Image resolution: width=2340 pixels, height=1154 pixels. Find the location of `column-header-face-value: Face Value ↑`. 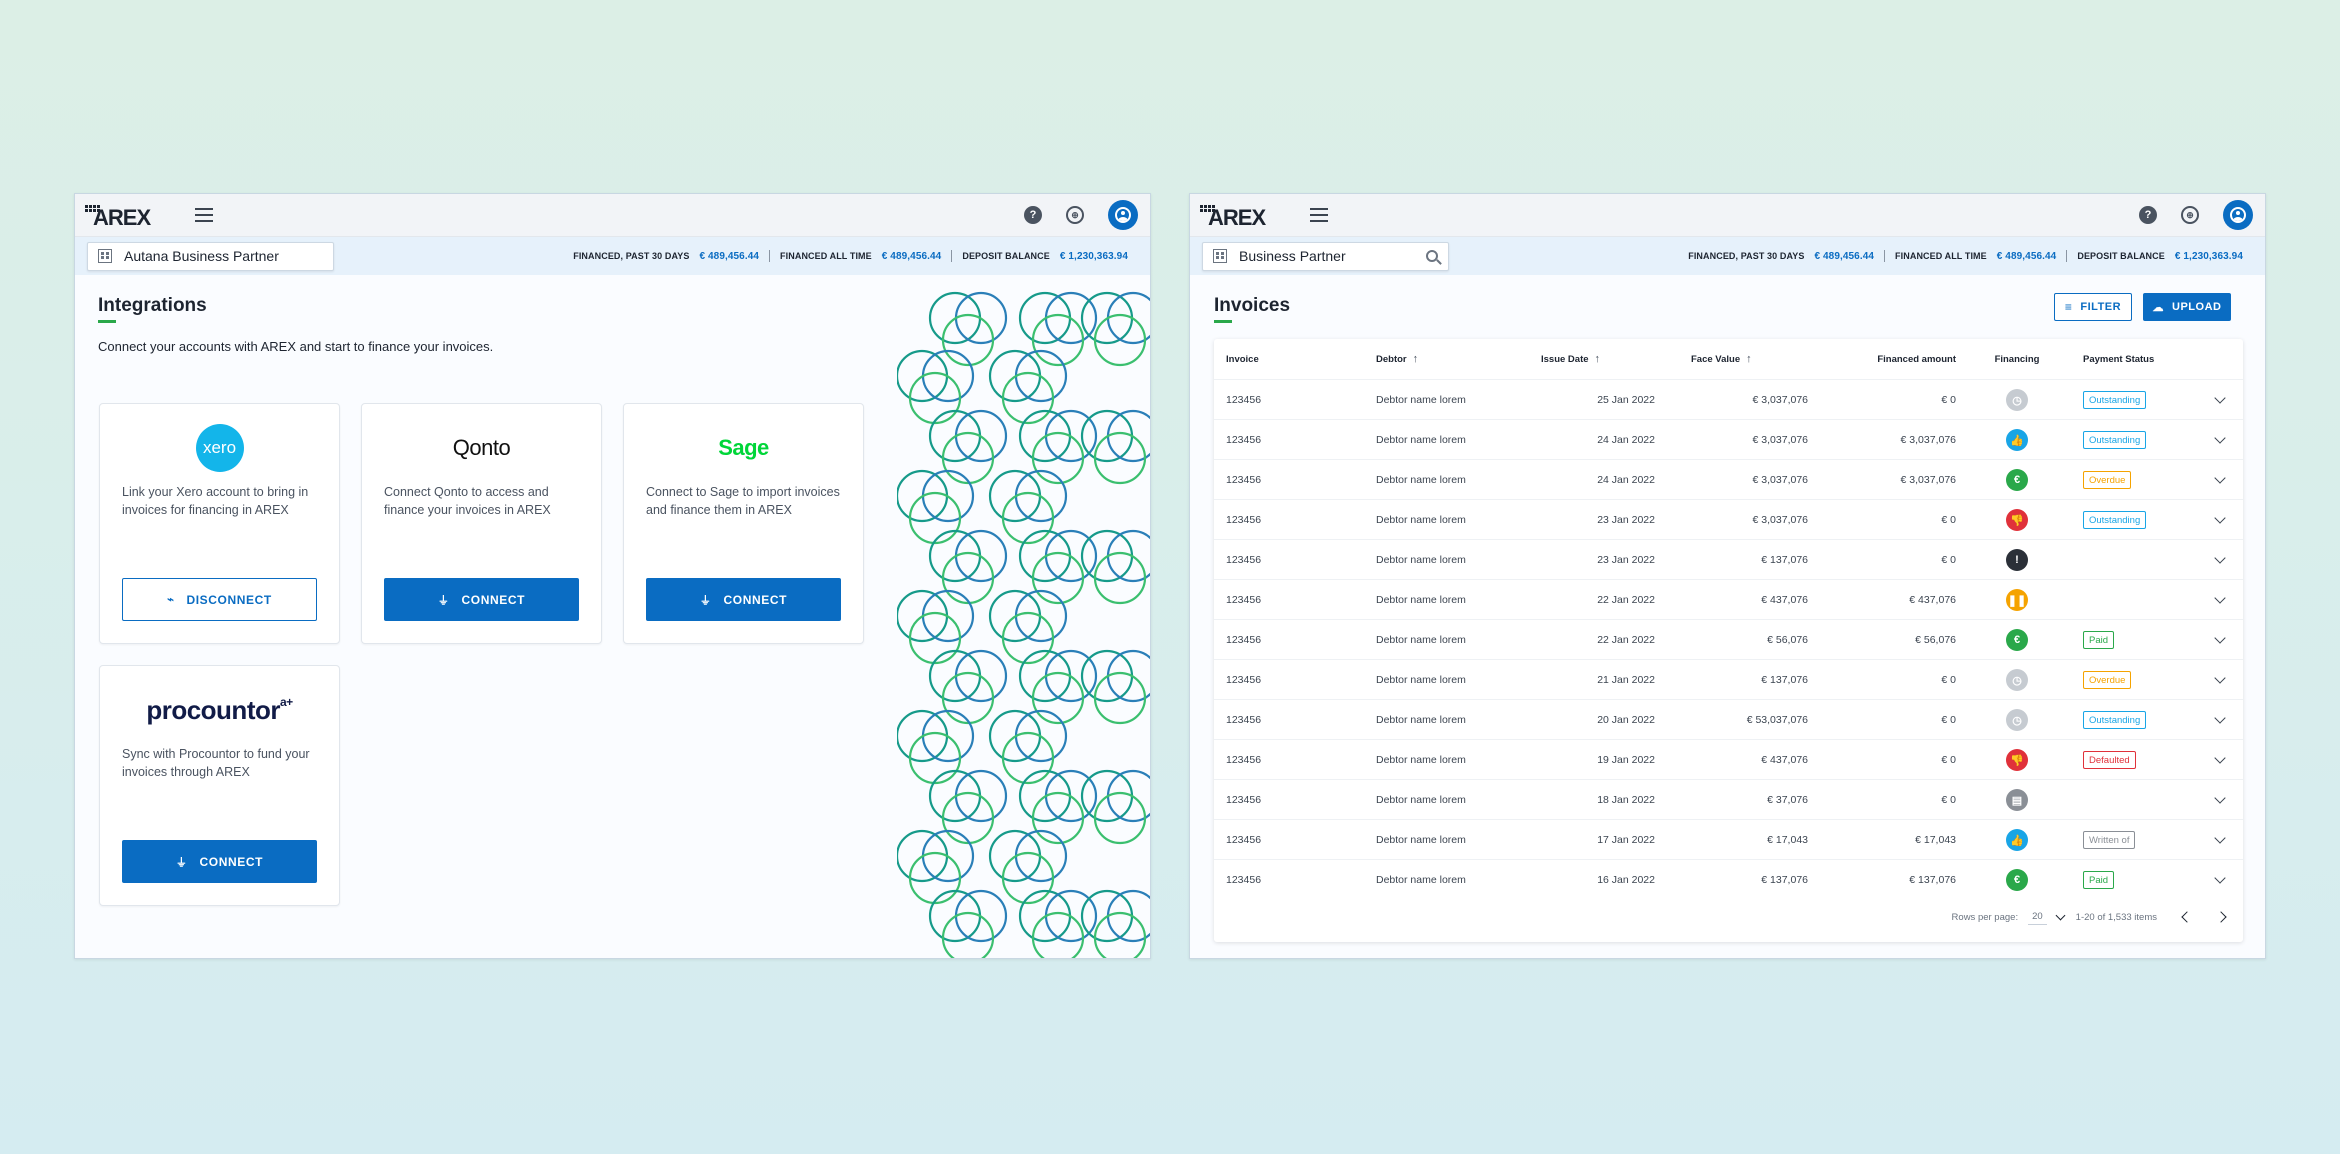

column-header-face-value: Face Value ↑ is located at coordinates (1749, 359).